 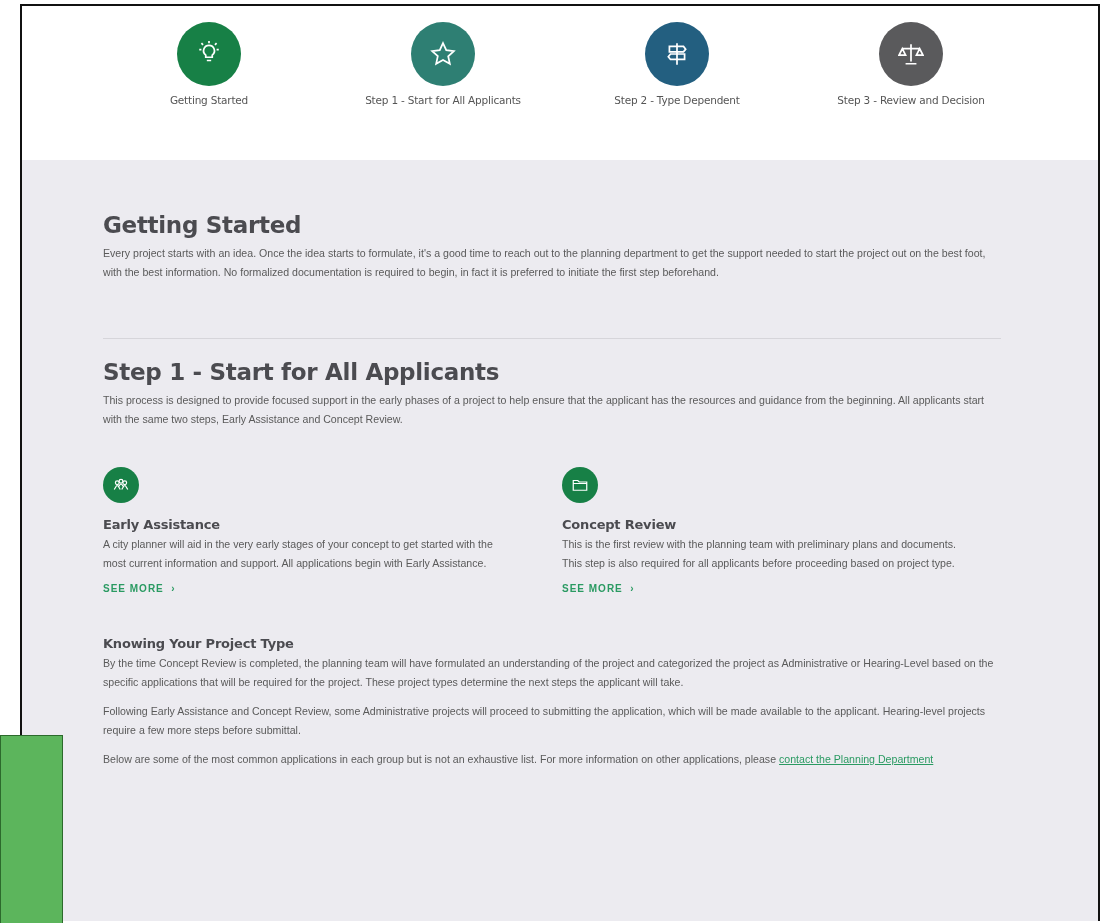 What do you see at coordinates (545, 721) in the screenshot?
I see `paragraph: Following Early Assistance and Concept Review, some Administrative projects will proceed to submitting the application, which will be made available to the applicant. Hearing-level projects require a few more steps before submittal.` at bounding box center [545, 721].